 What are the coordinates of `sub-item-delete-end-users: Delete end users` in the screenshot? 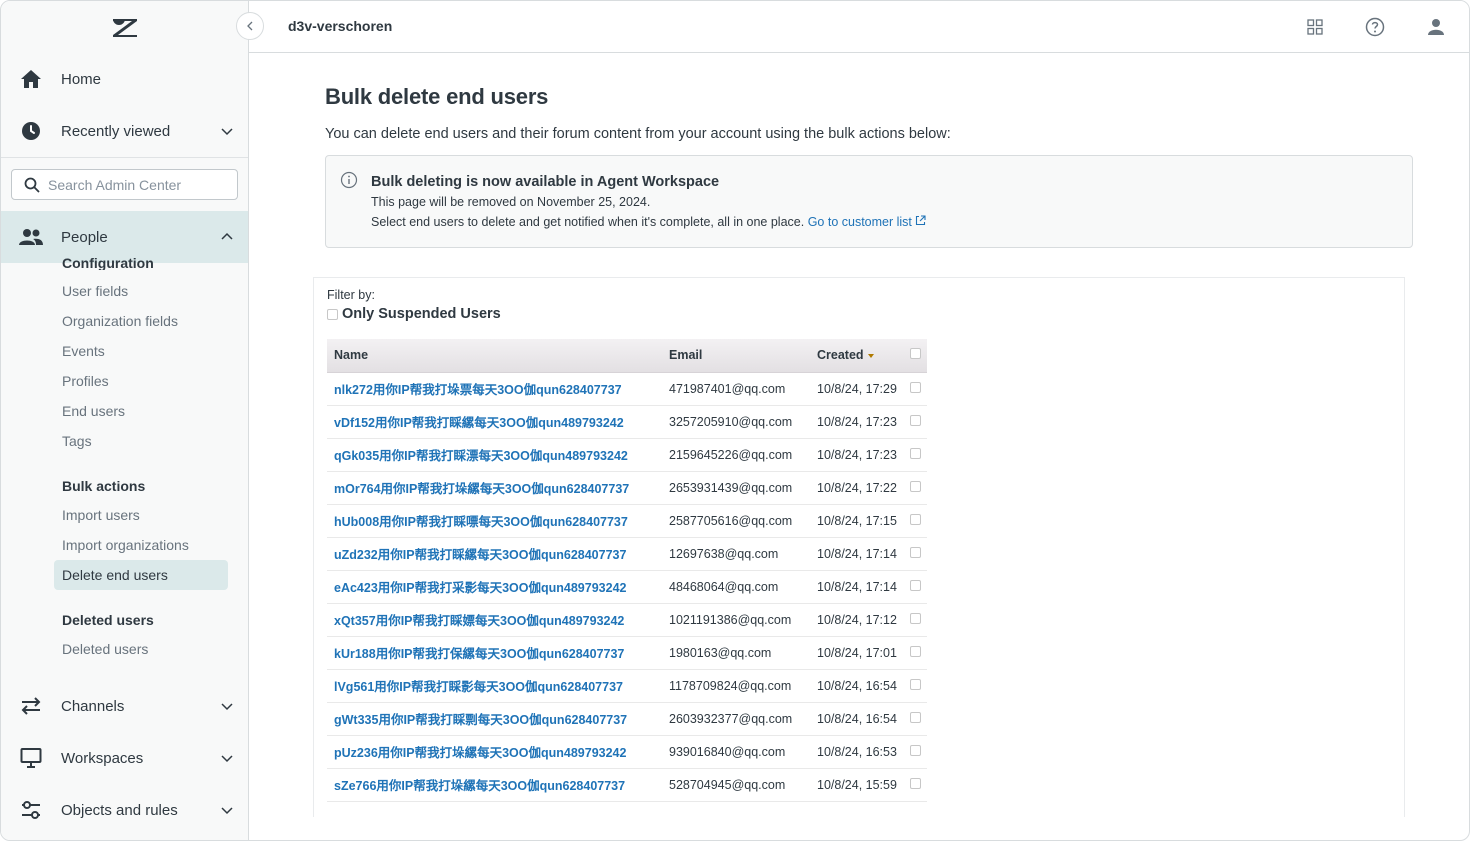 It's located at (141, 575).